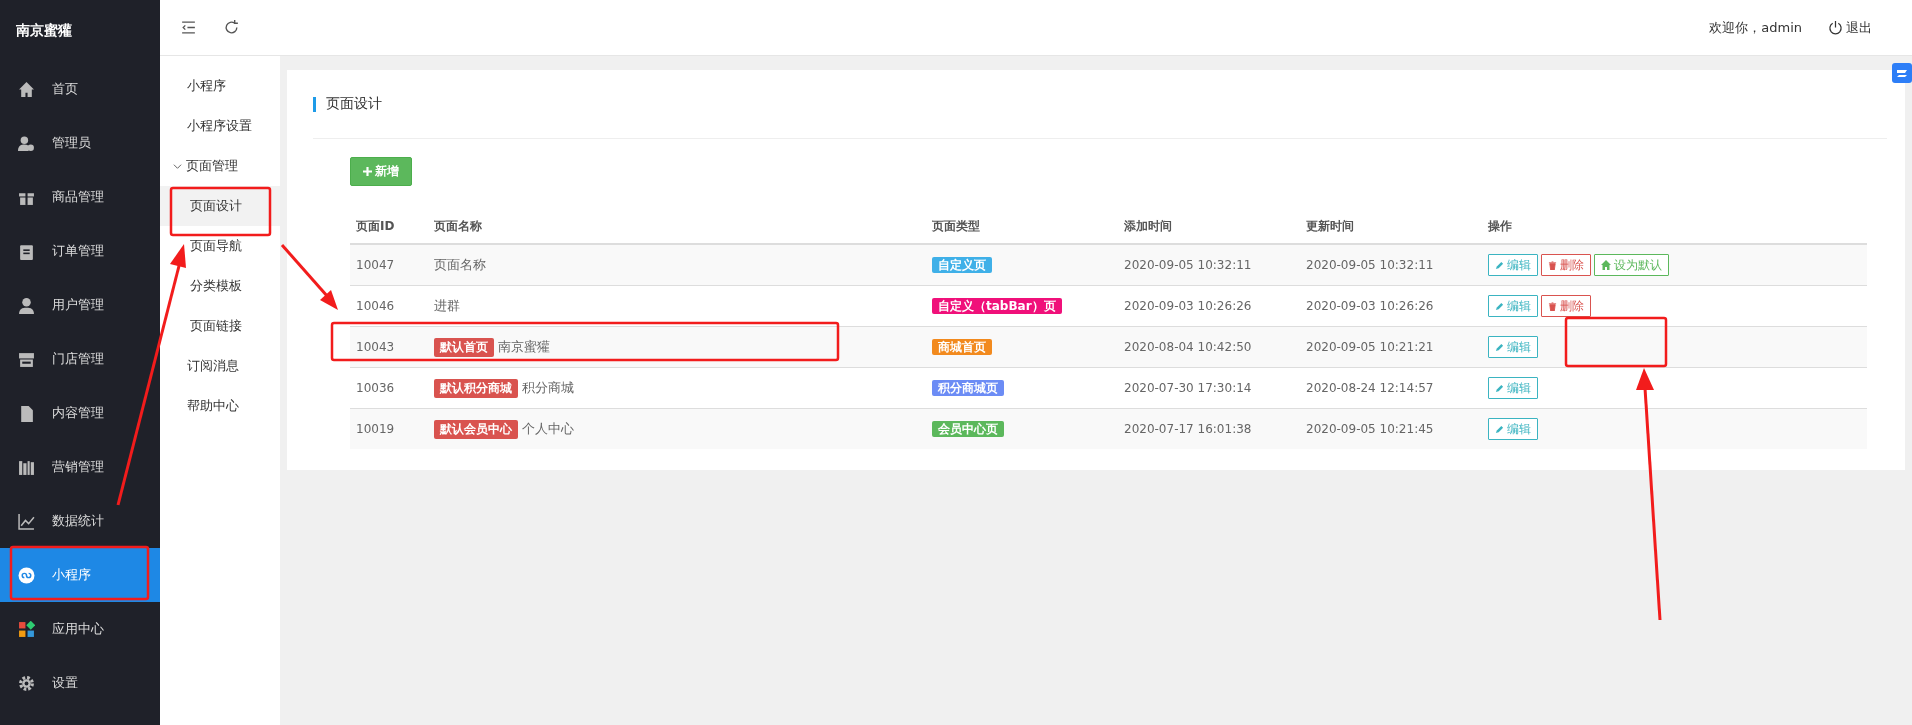  What do you see at coordinates (447, 306) in the screenshot?
I see `page-name: 进群` at bounding box center [447, 306].